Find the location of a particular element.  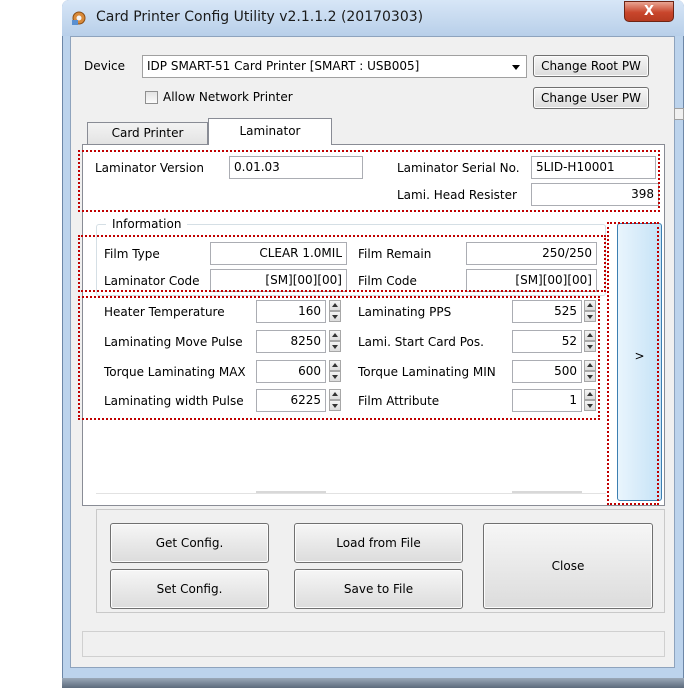

close-button: Close is located at coordinates (568, 566).